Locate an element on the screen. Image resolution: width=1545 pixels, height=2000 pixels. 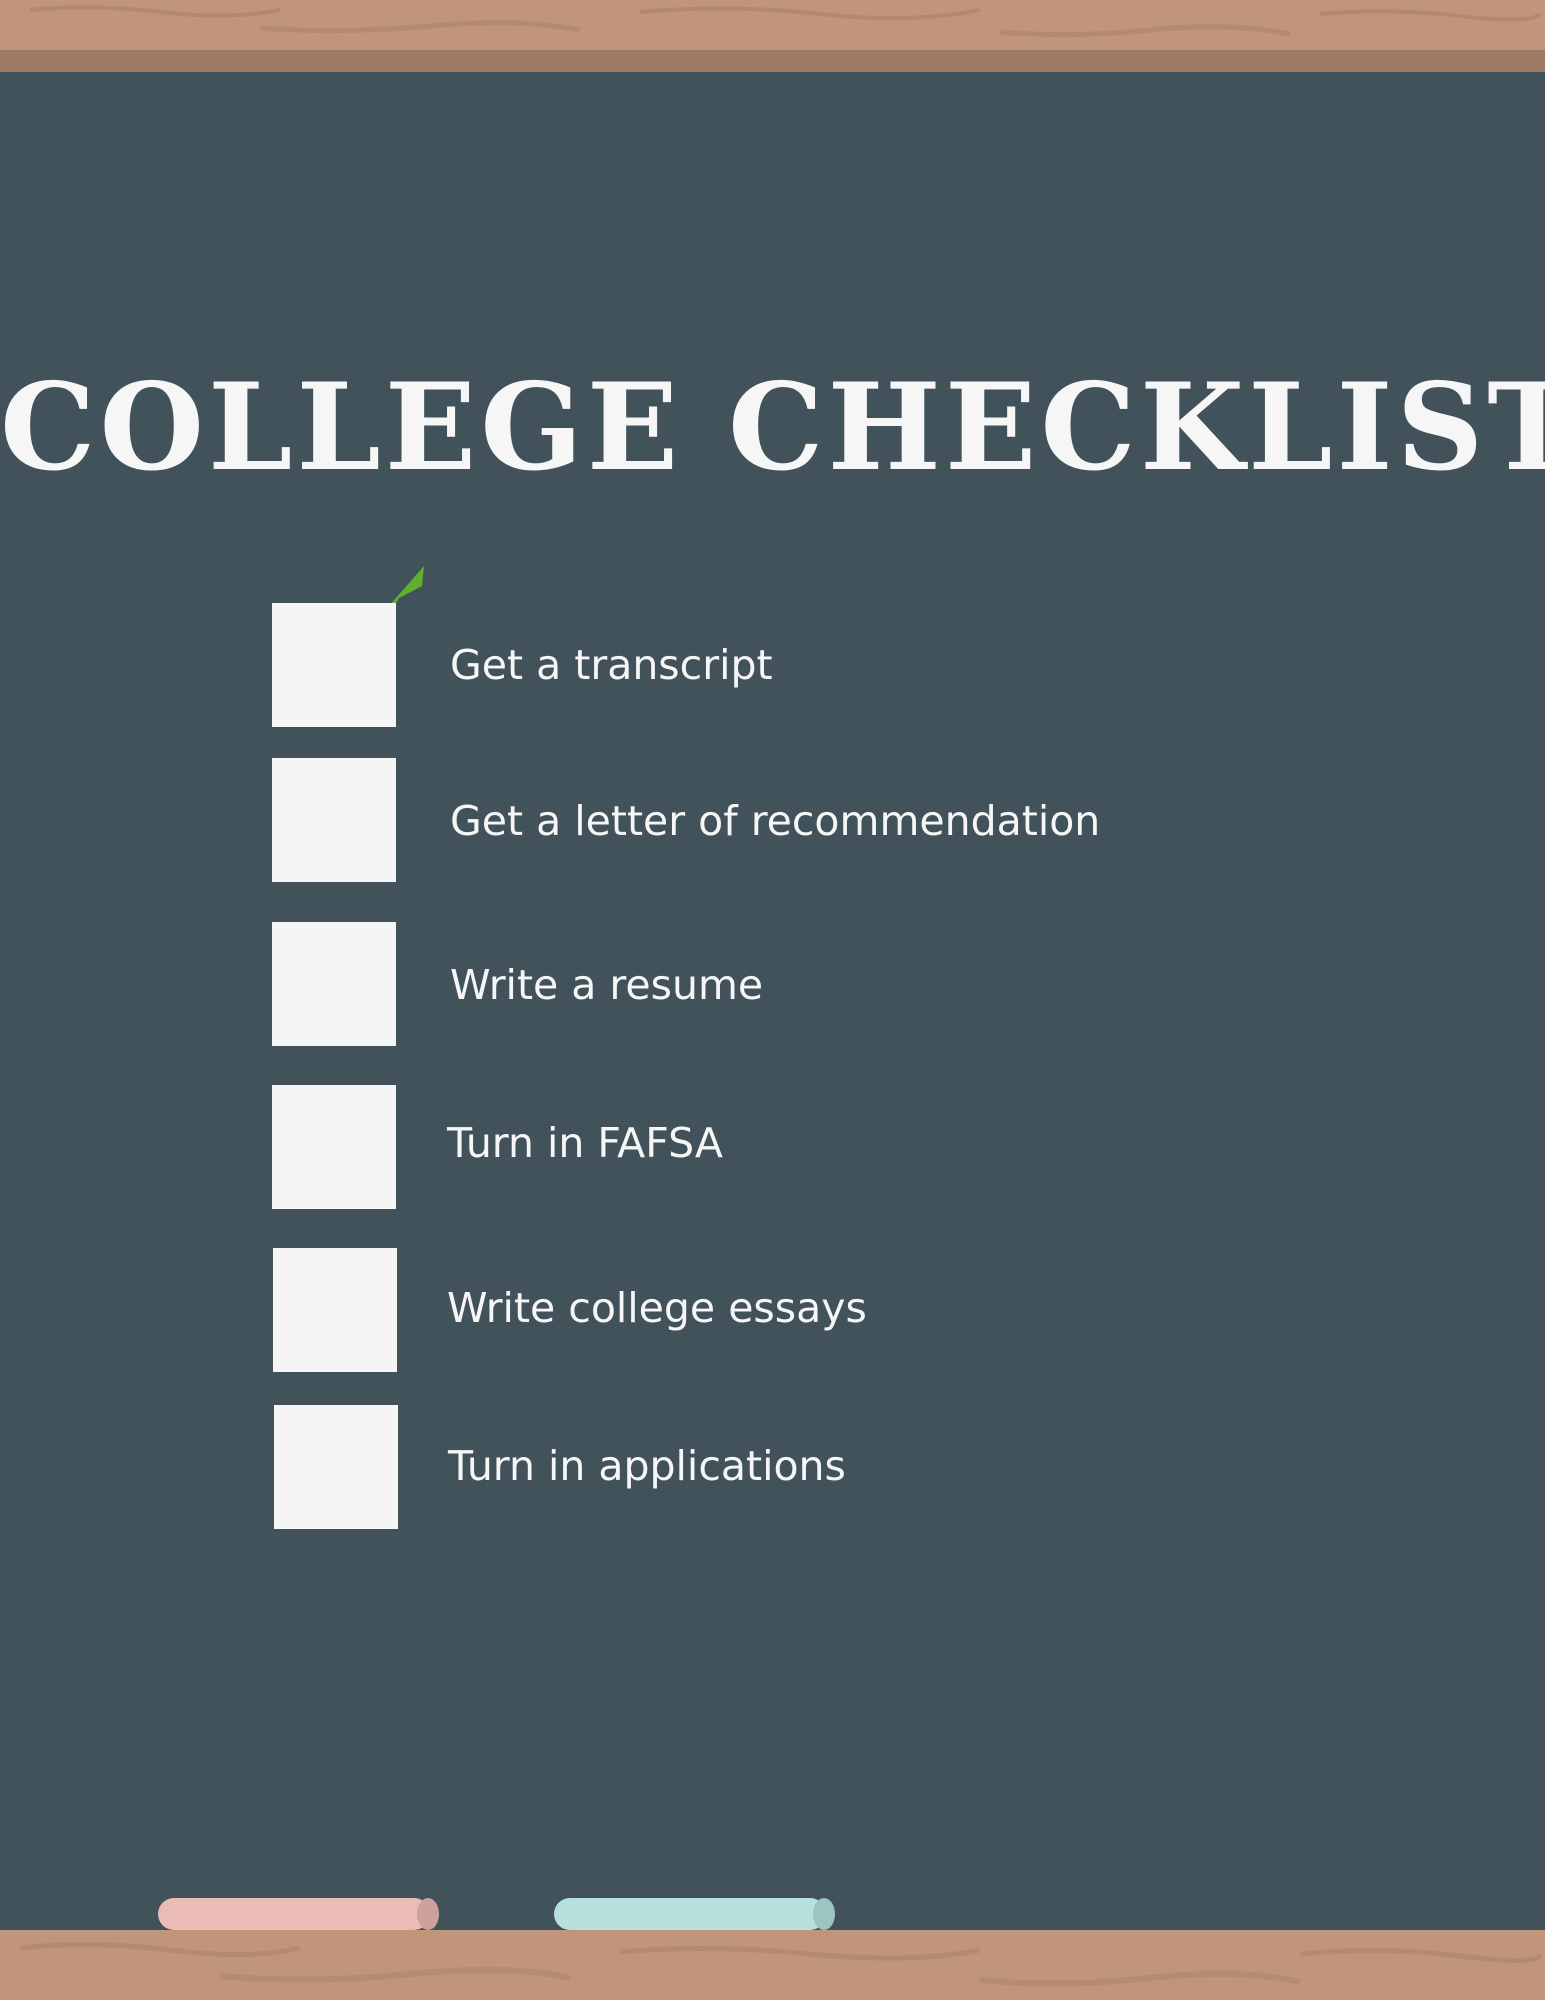
item-label-letter-of-recommendation: Get a letter of recommendation is located at coordinates (775, 821).